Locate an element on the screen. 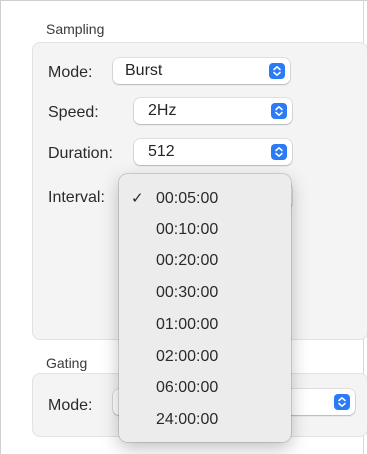  menu-item-selected: ✓ 00:05:00 is located at coordinates (205, 199).